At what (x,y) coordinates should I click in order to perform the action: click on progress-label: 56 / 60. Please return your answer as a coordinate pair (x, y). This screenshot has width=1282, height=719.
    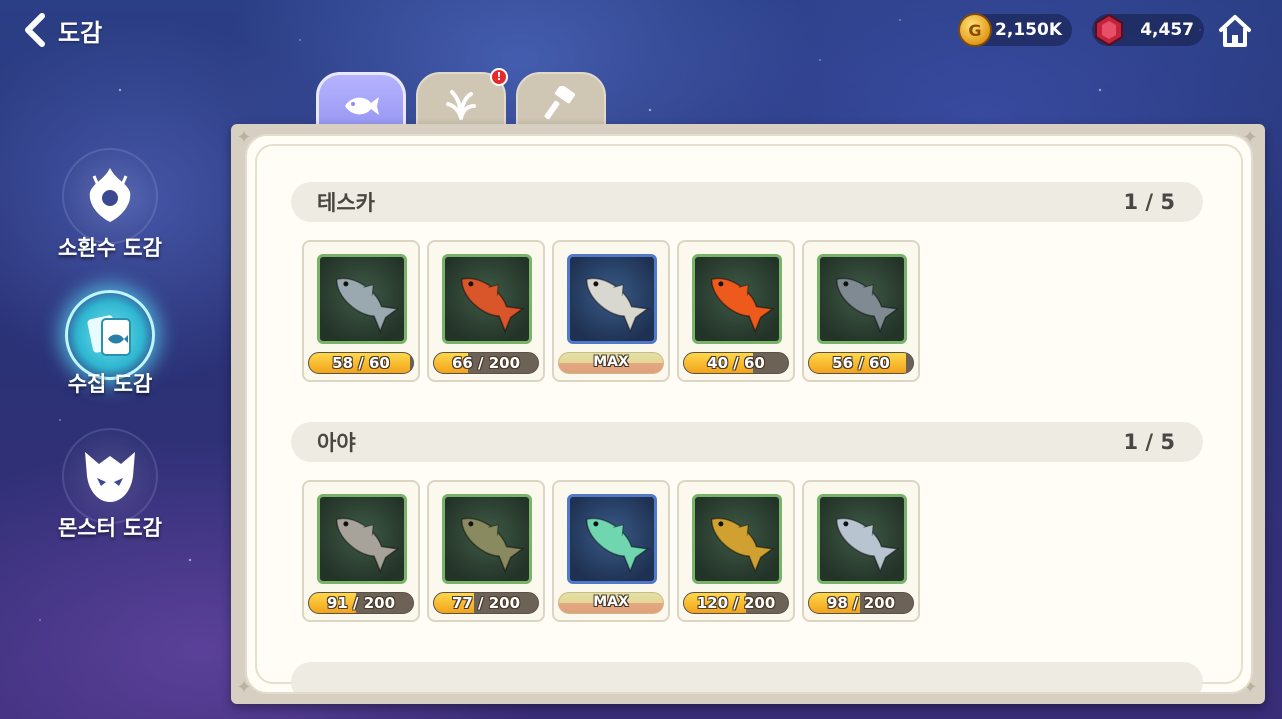
    Looking at the image, I should click on (861, 363).